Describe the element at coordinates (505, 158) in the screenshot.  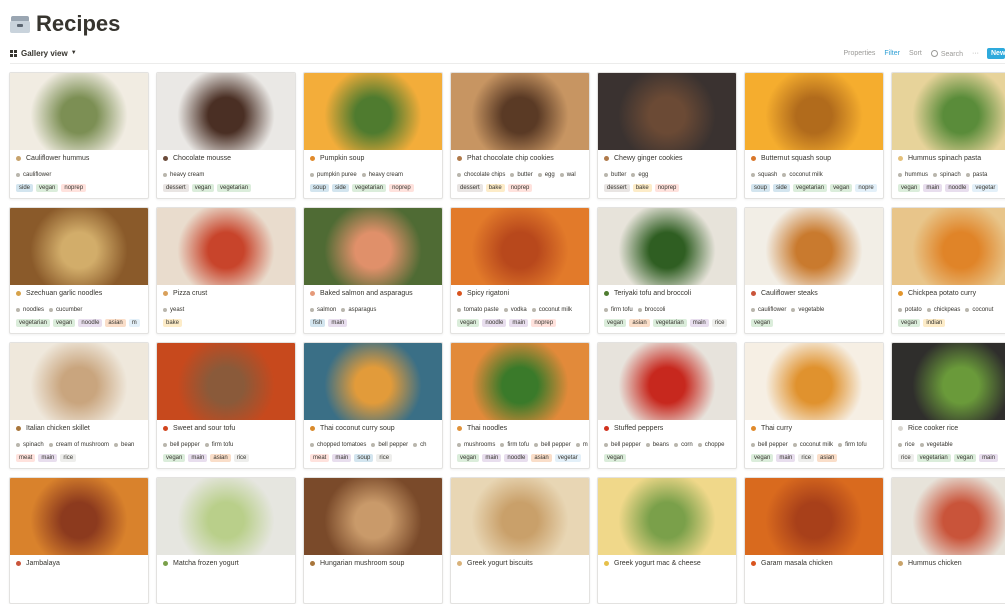
I see `recipe-title: Phat chocolate chip cookies` at that location.